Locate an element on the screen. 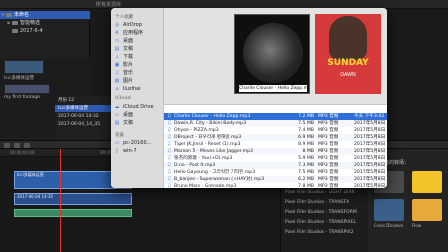  library-item-event: 2017-6-4 is located at coordinates (45, 31).